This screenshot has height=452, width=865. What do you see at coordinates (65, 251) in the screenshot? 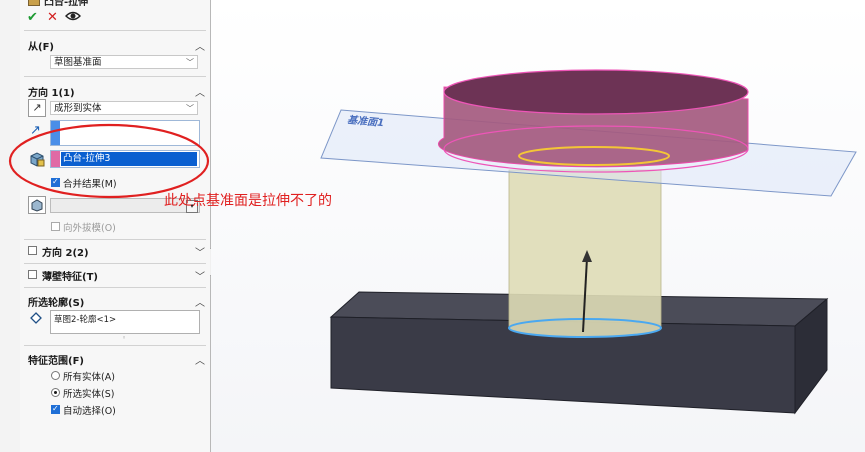
I see `direction2-header: 方向 2(2)` at bounding box center [65, 251].